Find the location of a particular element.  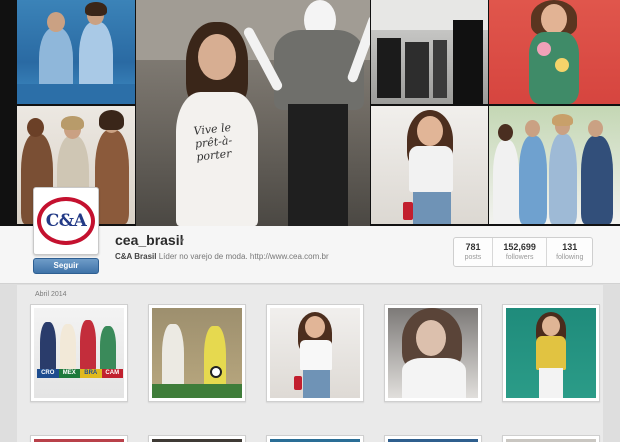

logo-text: C&A is located at coordinates (66, 221).